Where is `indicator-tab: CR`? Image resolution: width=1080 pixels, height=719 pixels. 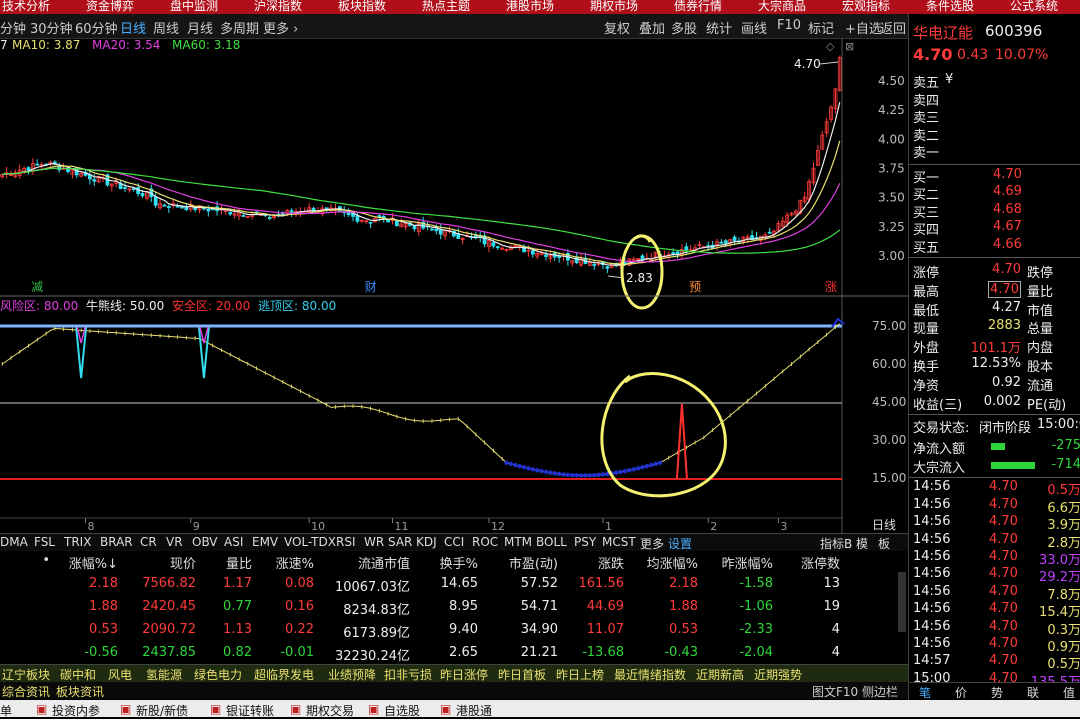
indicator-tab: CR is located at coordinates (148, 542).